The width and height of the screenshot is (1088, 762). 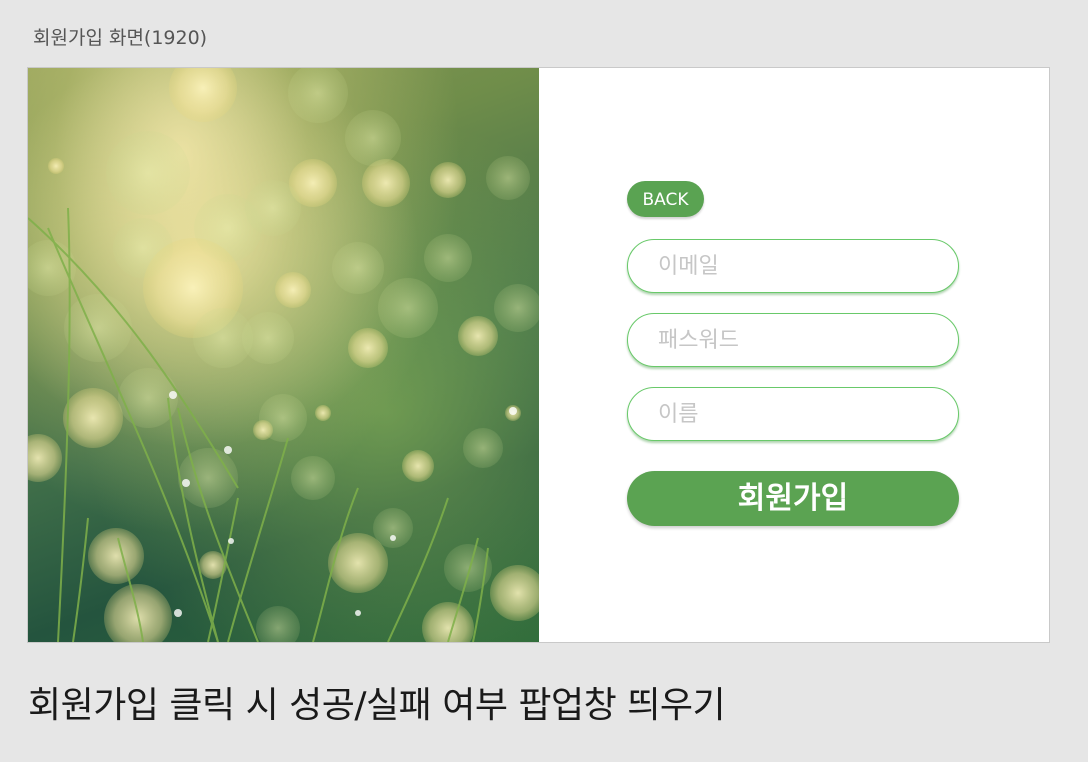 What do you see at coordinates (793, 498) in the screenshot?
I see `signup-button: 회원가입` at bounding box center [793, 498].